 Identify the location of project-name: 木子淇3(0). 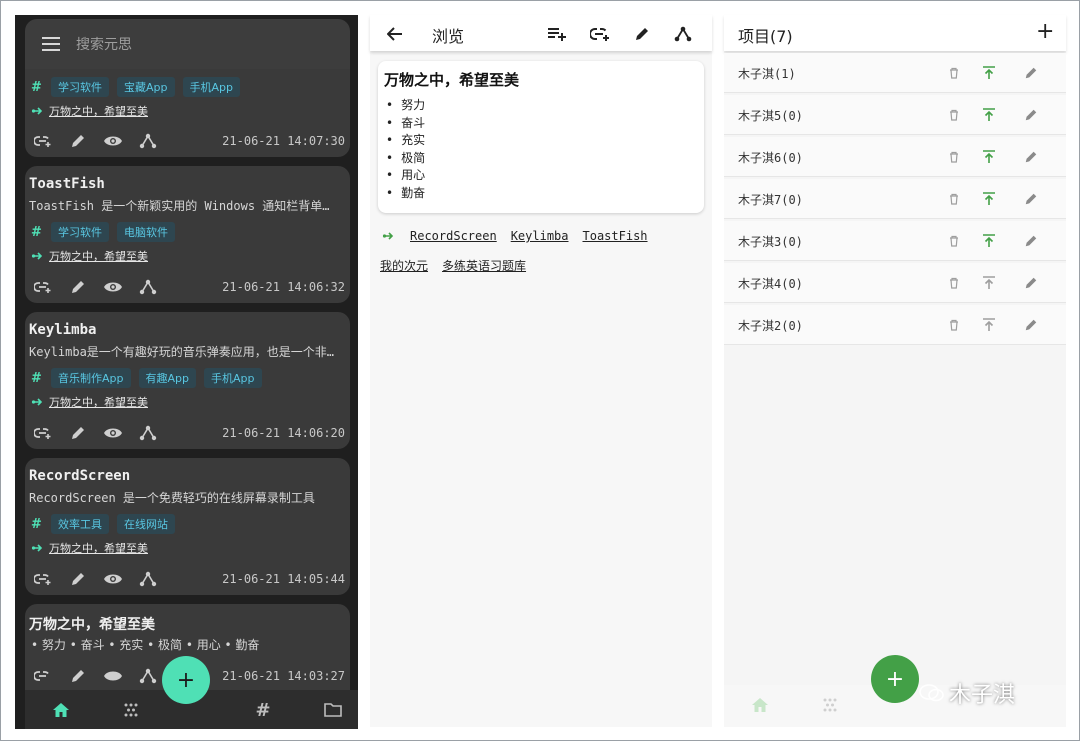
(770, 242).